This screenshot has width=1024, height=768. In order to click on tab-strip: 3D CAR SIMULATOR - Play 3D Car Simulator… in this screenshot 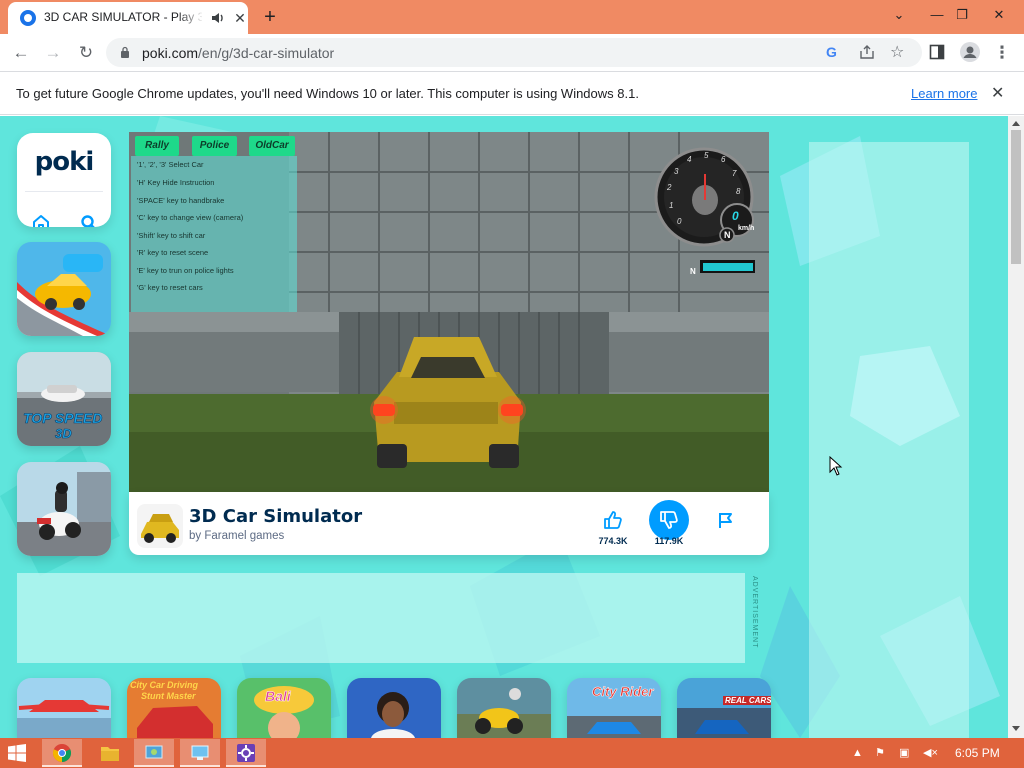, I will do `click(512, 17)`.